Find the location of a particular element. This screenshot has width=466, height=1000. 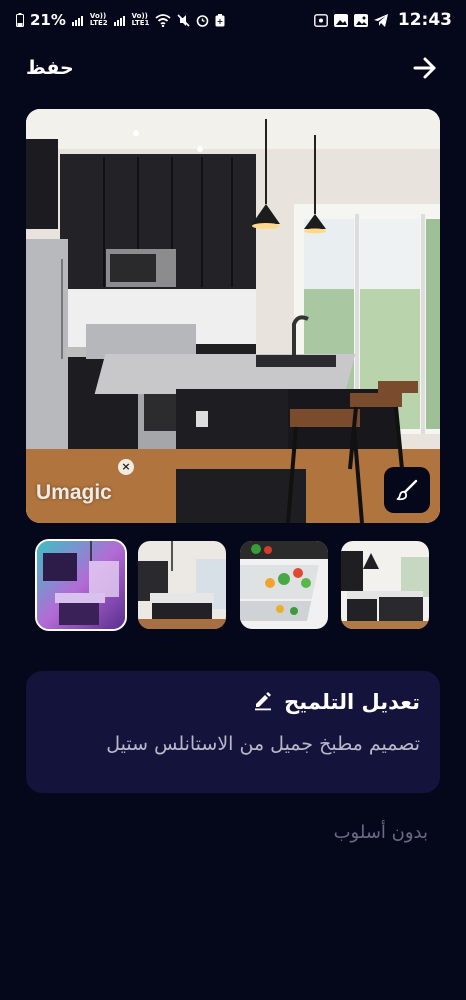

battery-icon is located at coordinates (20, 20).